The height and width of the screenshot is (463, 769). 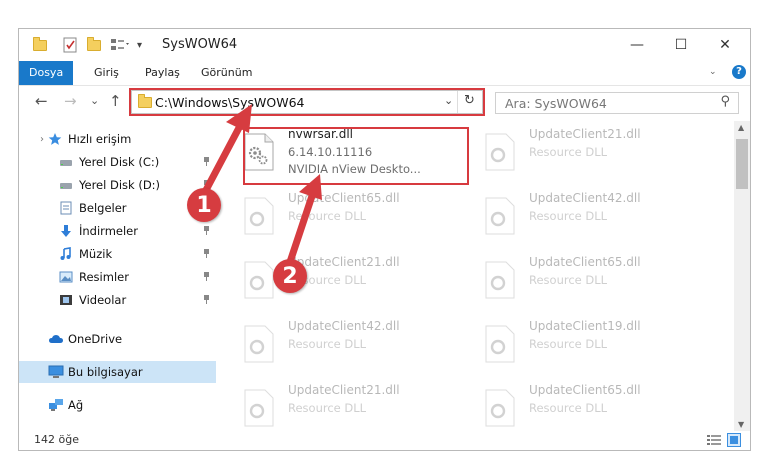 What do you see at coordinates (70, 101) in the screenshot?
I see `forward-button: →` at bounding box center [70, 101].